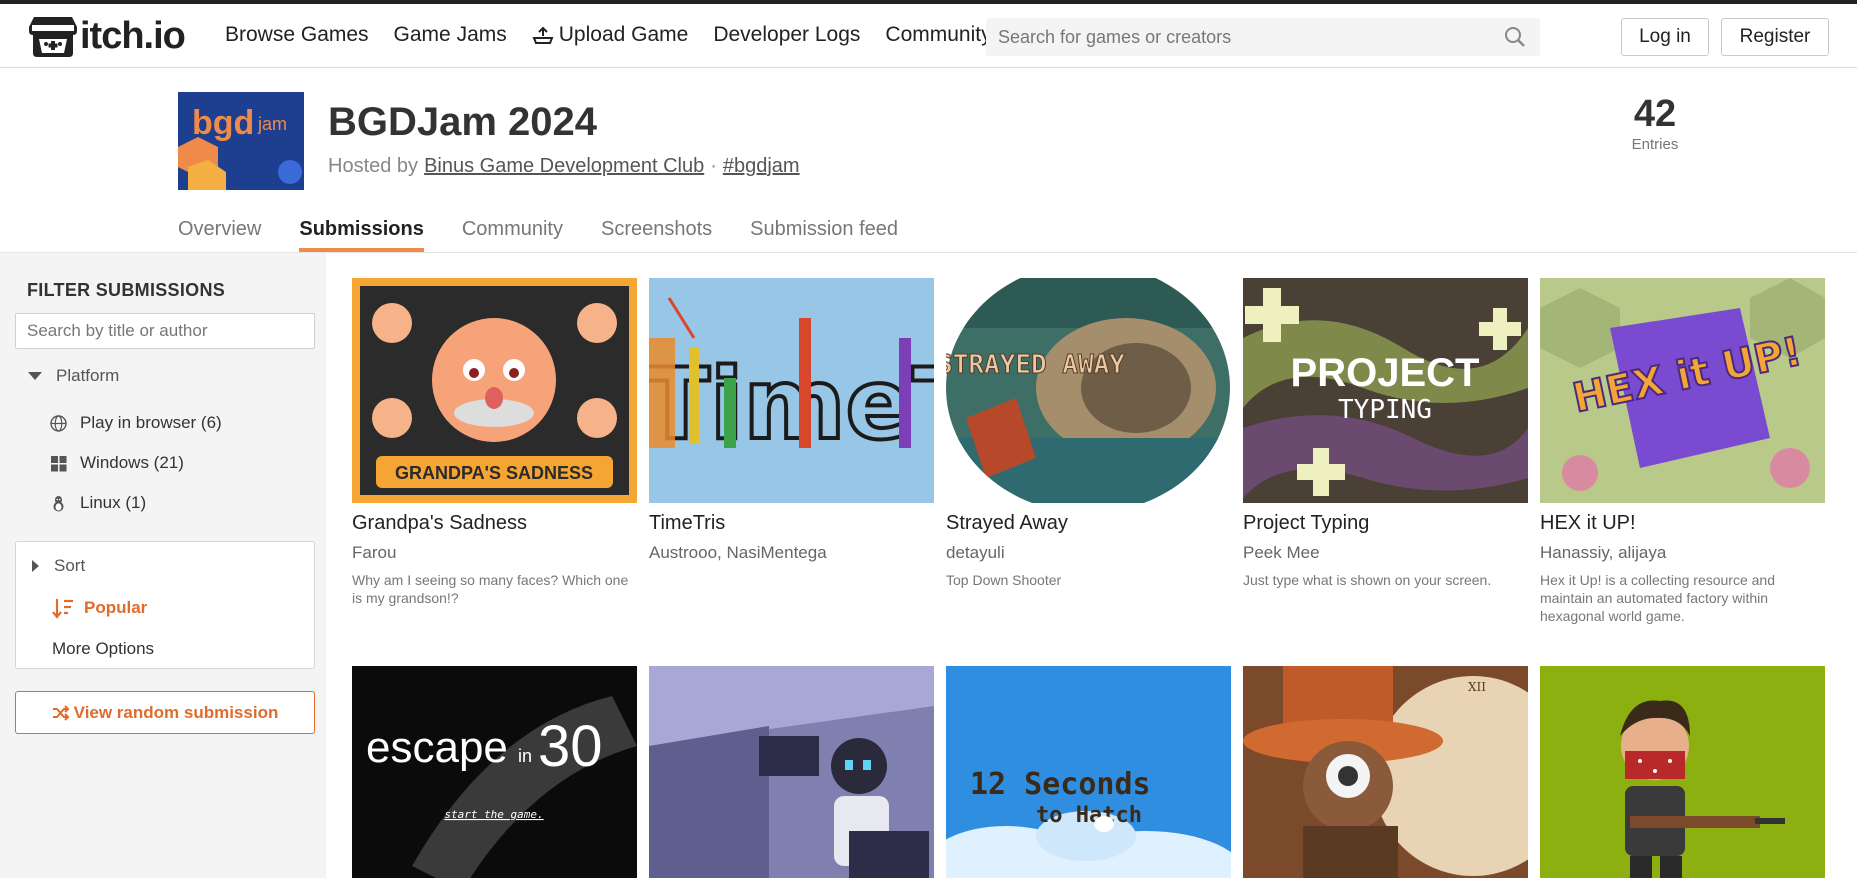  I want to click on game-card: 12 Seconds to Hatch, so click(1088, 772).